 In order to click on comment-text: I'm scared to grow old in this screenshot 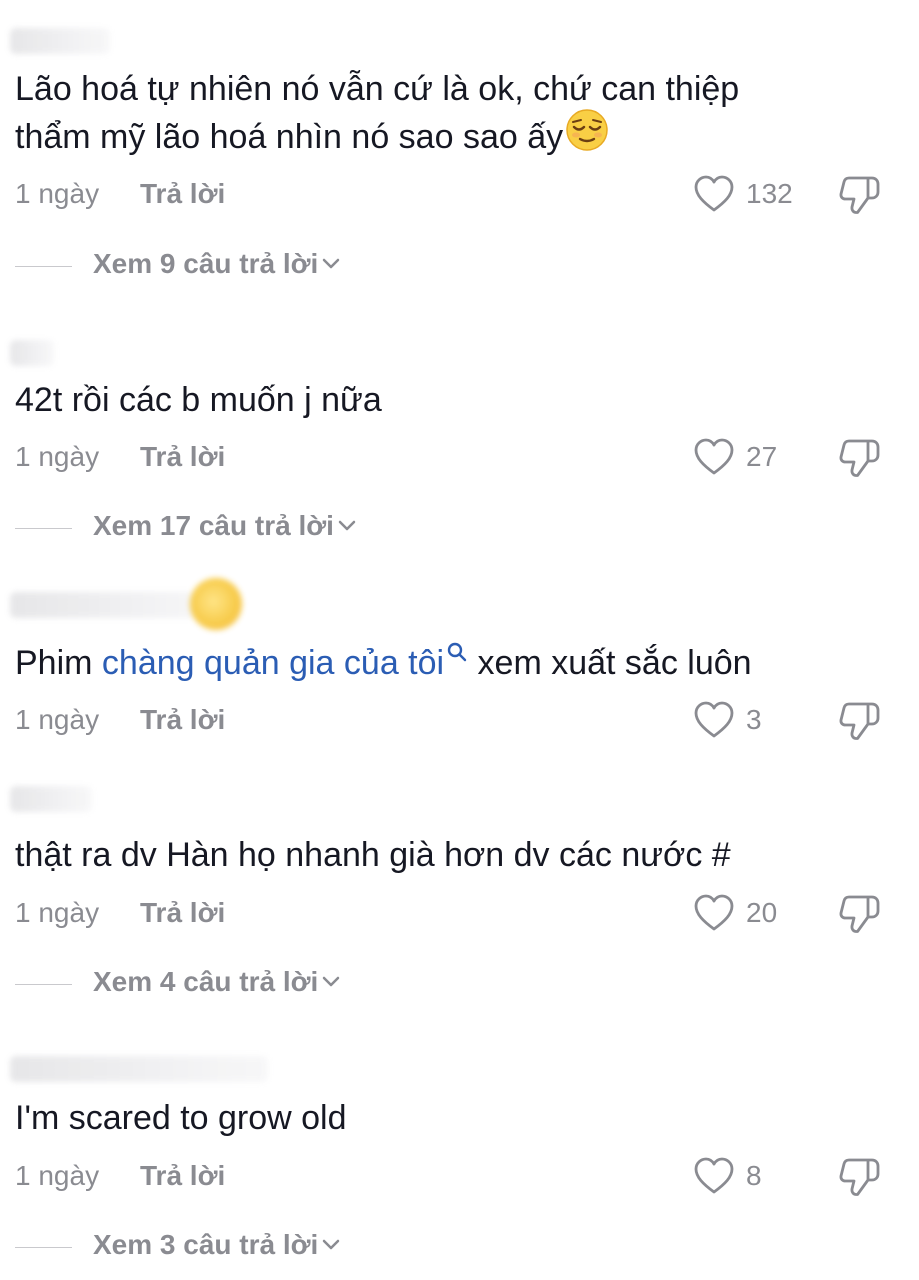, I will do `click(181, 1118)`.